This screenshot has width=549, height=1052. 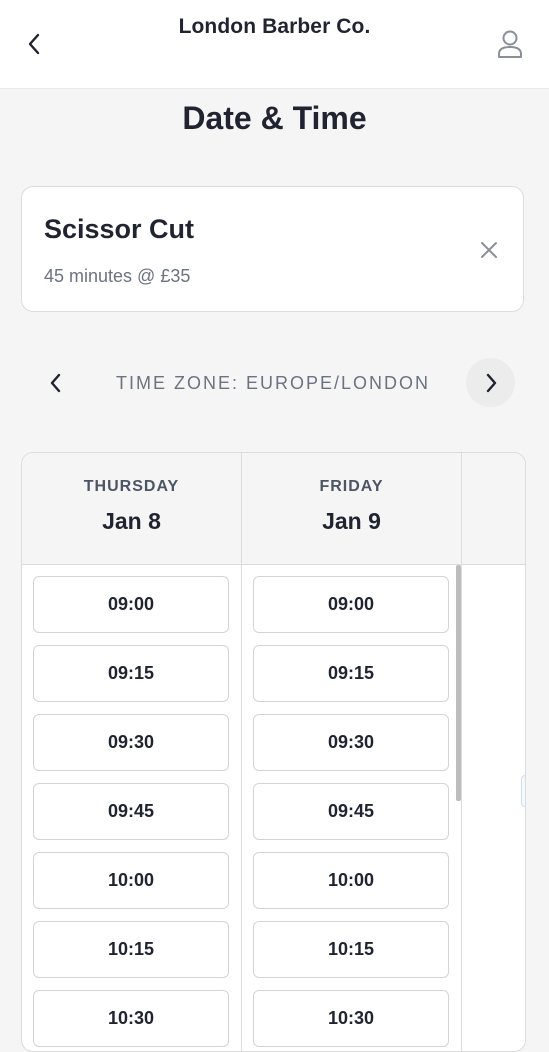 I want to click on time-slot-button-partial, so click(x=523, y=791).